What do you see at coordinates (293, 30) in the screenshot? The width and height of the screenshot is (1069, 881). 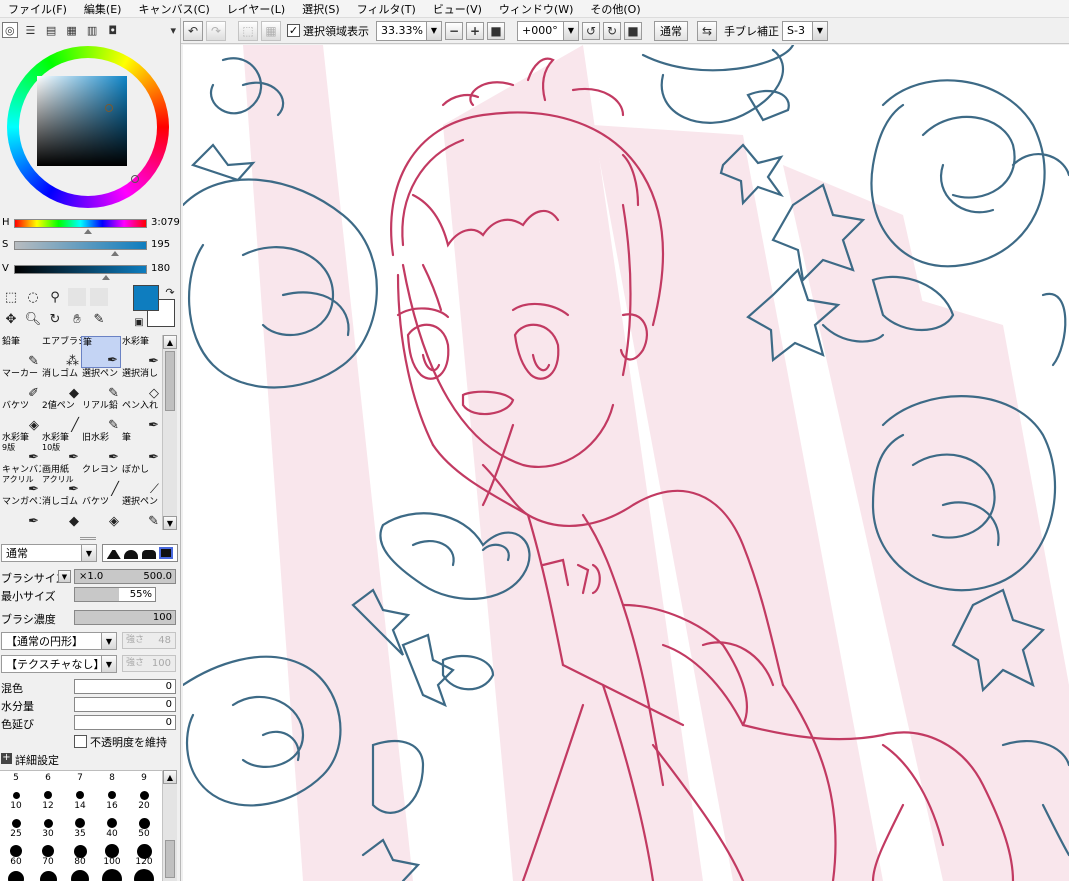 I see `selection-display-checkbox: ✓` at bounding box center [293, 30].